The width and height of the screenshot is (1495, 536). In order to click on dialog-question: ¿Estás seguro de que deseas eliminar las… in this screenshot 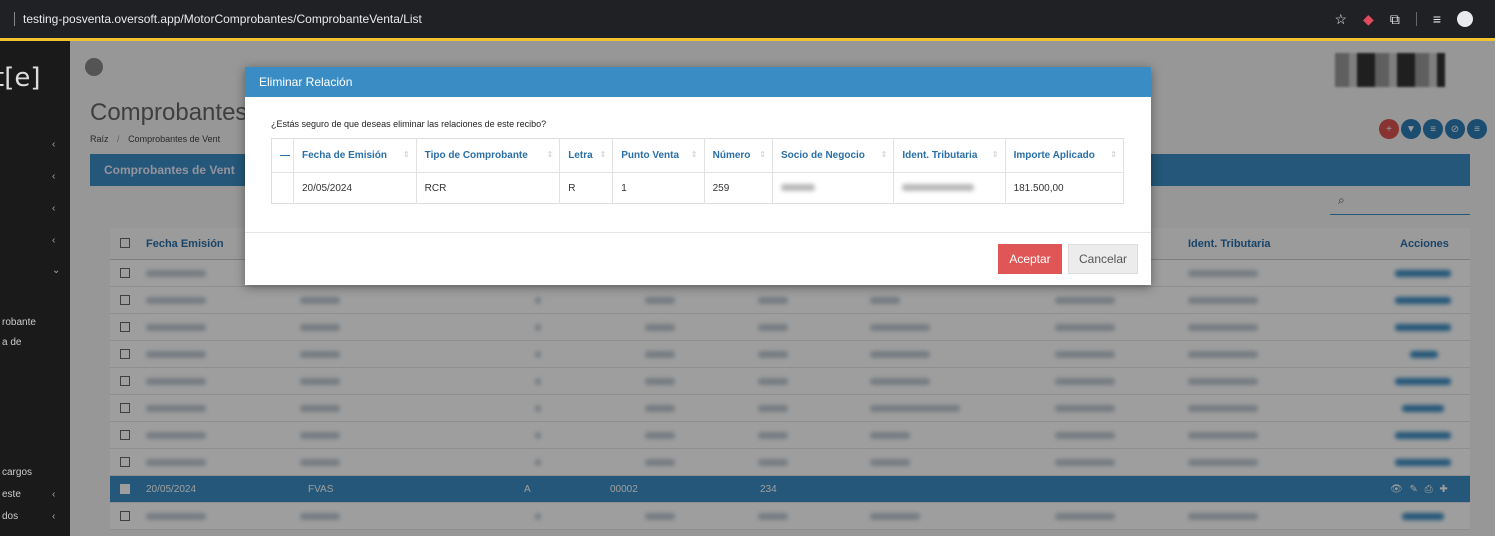, I will do `click(409, 124)`.